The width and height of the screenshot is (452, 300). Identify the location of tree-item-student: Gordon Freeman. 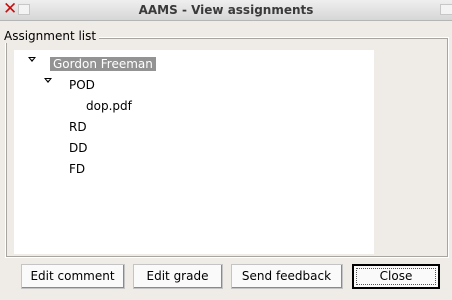
(103, 64).